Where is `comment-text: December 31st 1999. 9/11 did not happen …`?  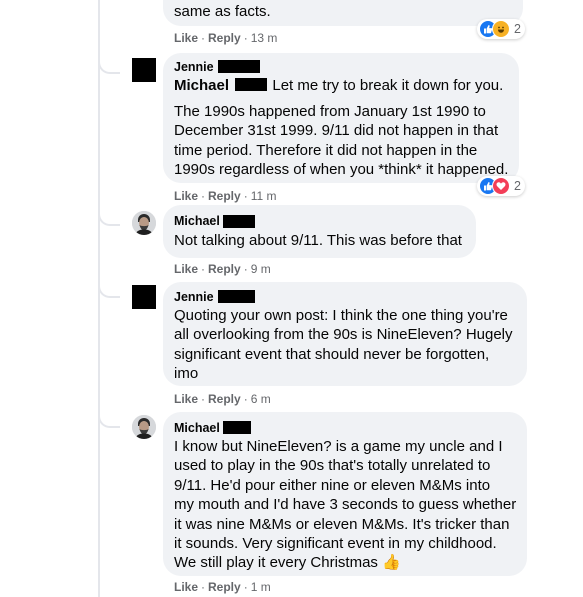 comment-text: December 31st 1999. 9/11 did not happen … is located at coordinates (336, 131).